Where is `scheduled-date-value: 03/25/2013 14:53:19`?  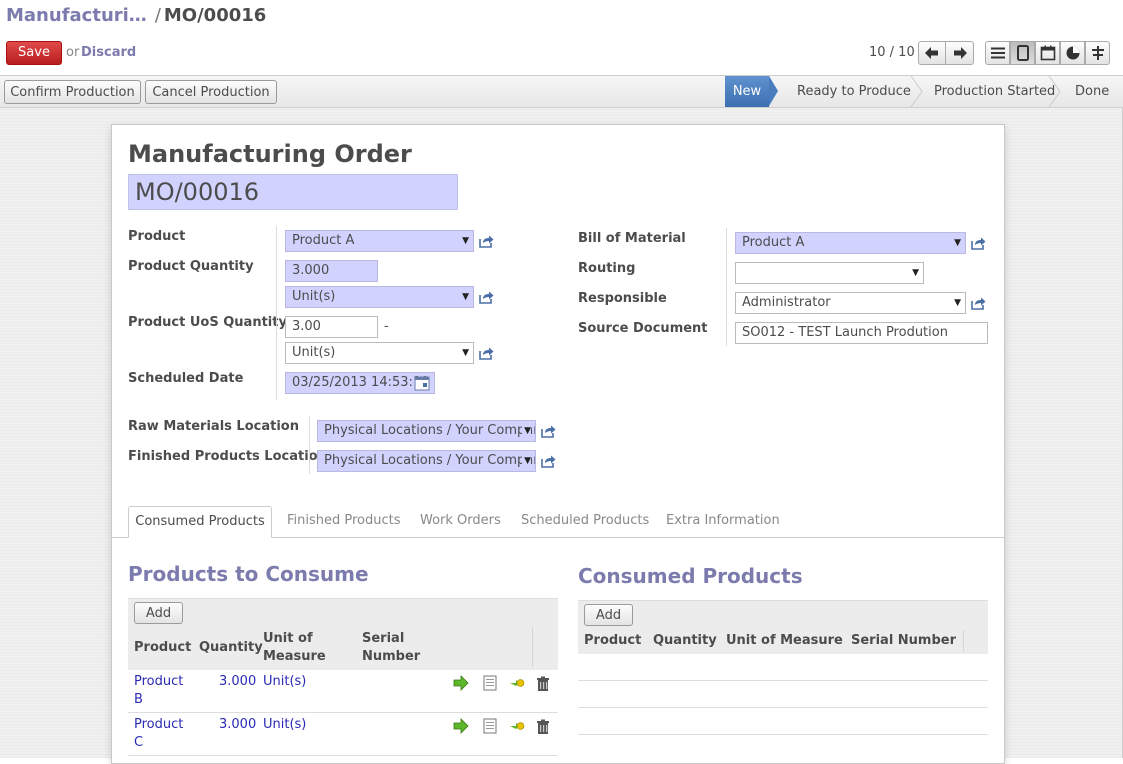
scheduled-date-value: 03/25/2013 14:53:19 is located at coordinates (361, 382).